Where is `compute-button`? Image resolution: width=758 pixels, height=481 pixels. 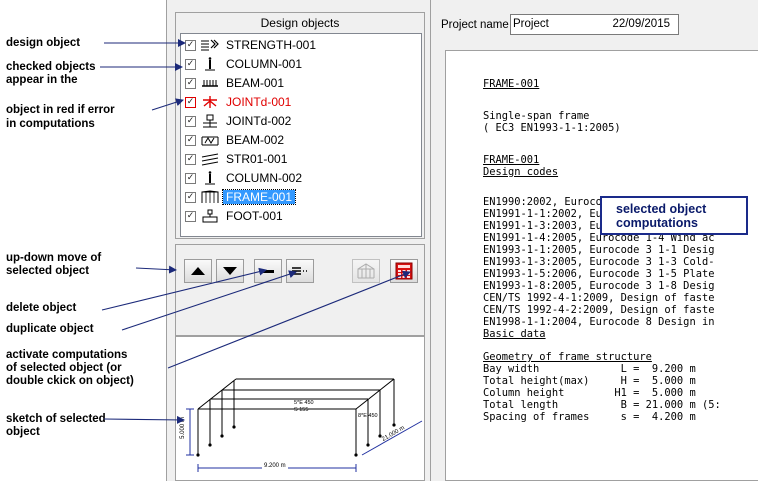 compute-button is located at coordinates (404, 271).